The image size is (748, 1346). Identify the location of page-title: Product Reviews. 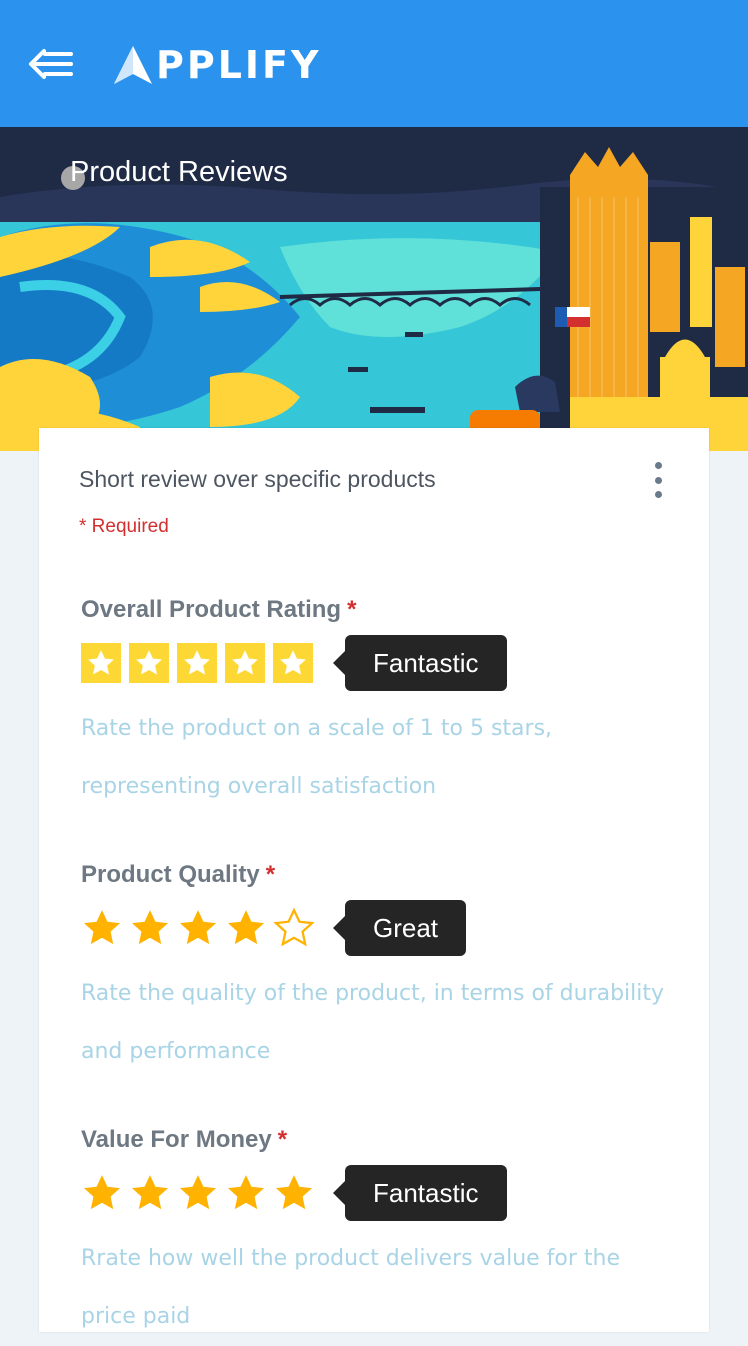
(179, 172).